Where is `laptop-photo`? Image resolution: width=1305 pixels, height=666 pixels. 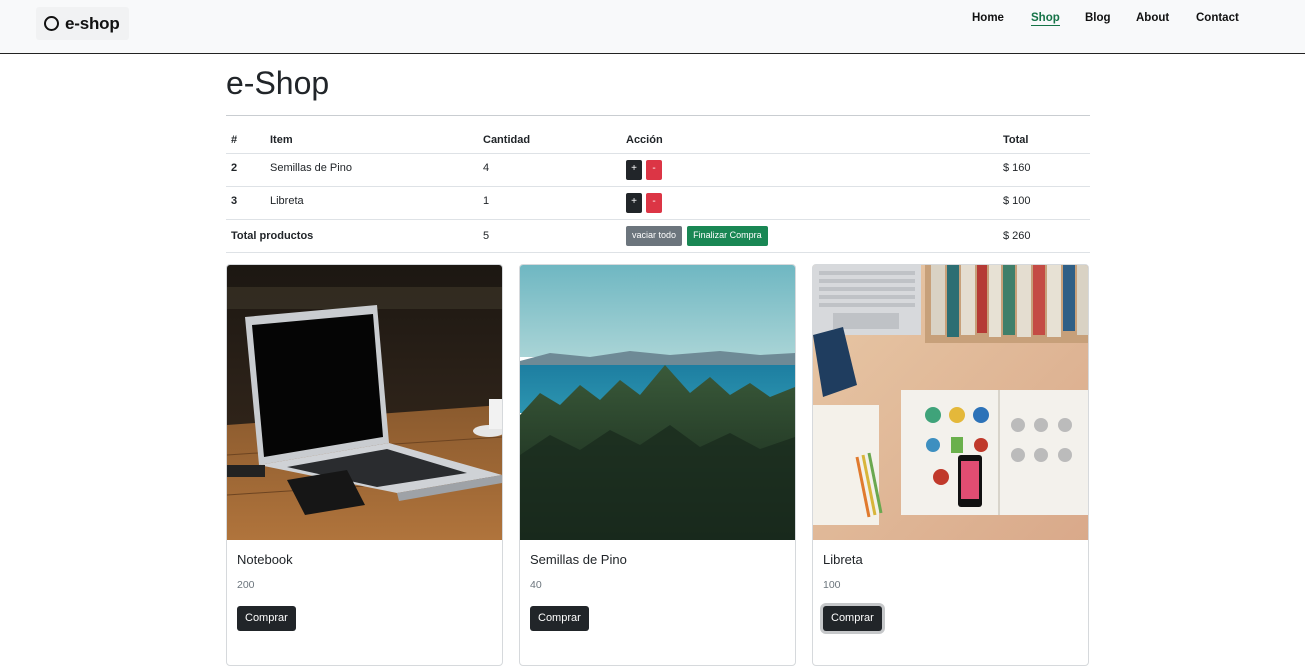 laptop-photo is located at coordinates (364, 402).